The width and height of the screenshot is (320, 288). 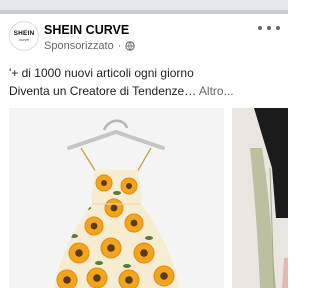 I want to click on avatar-logo-sub: curve, so click(x=24, y=39).